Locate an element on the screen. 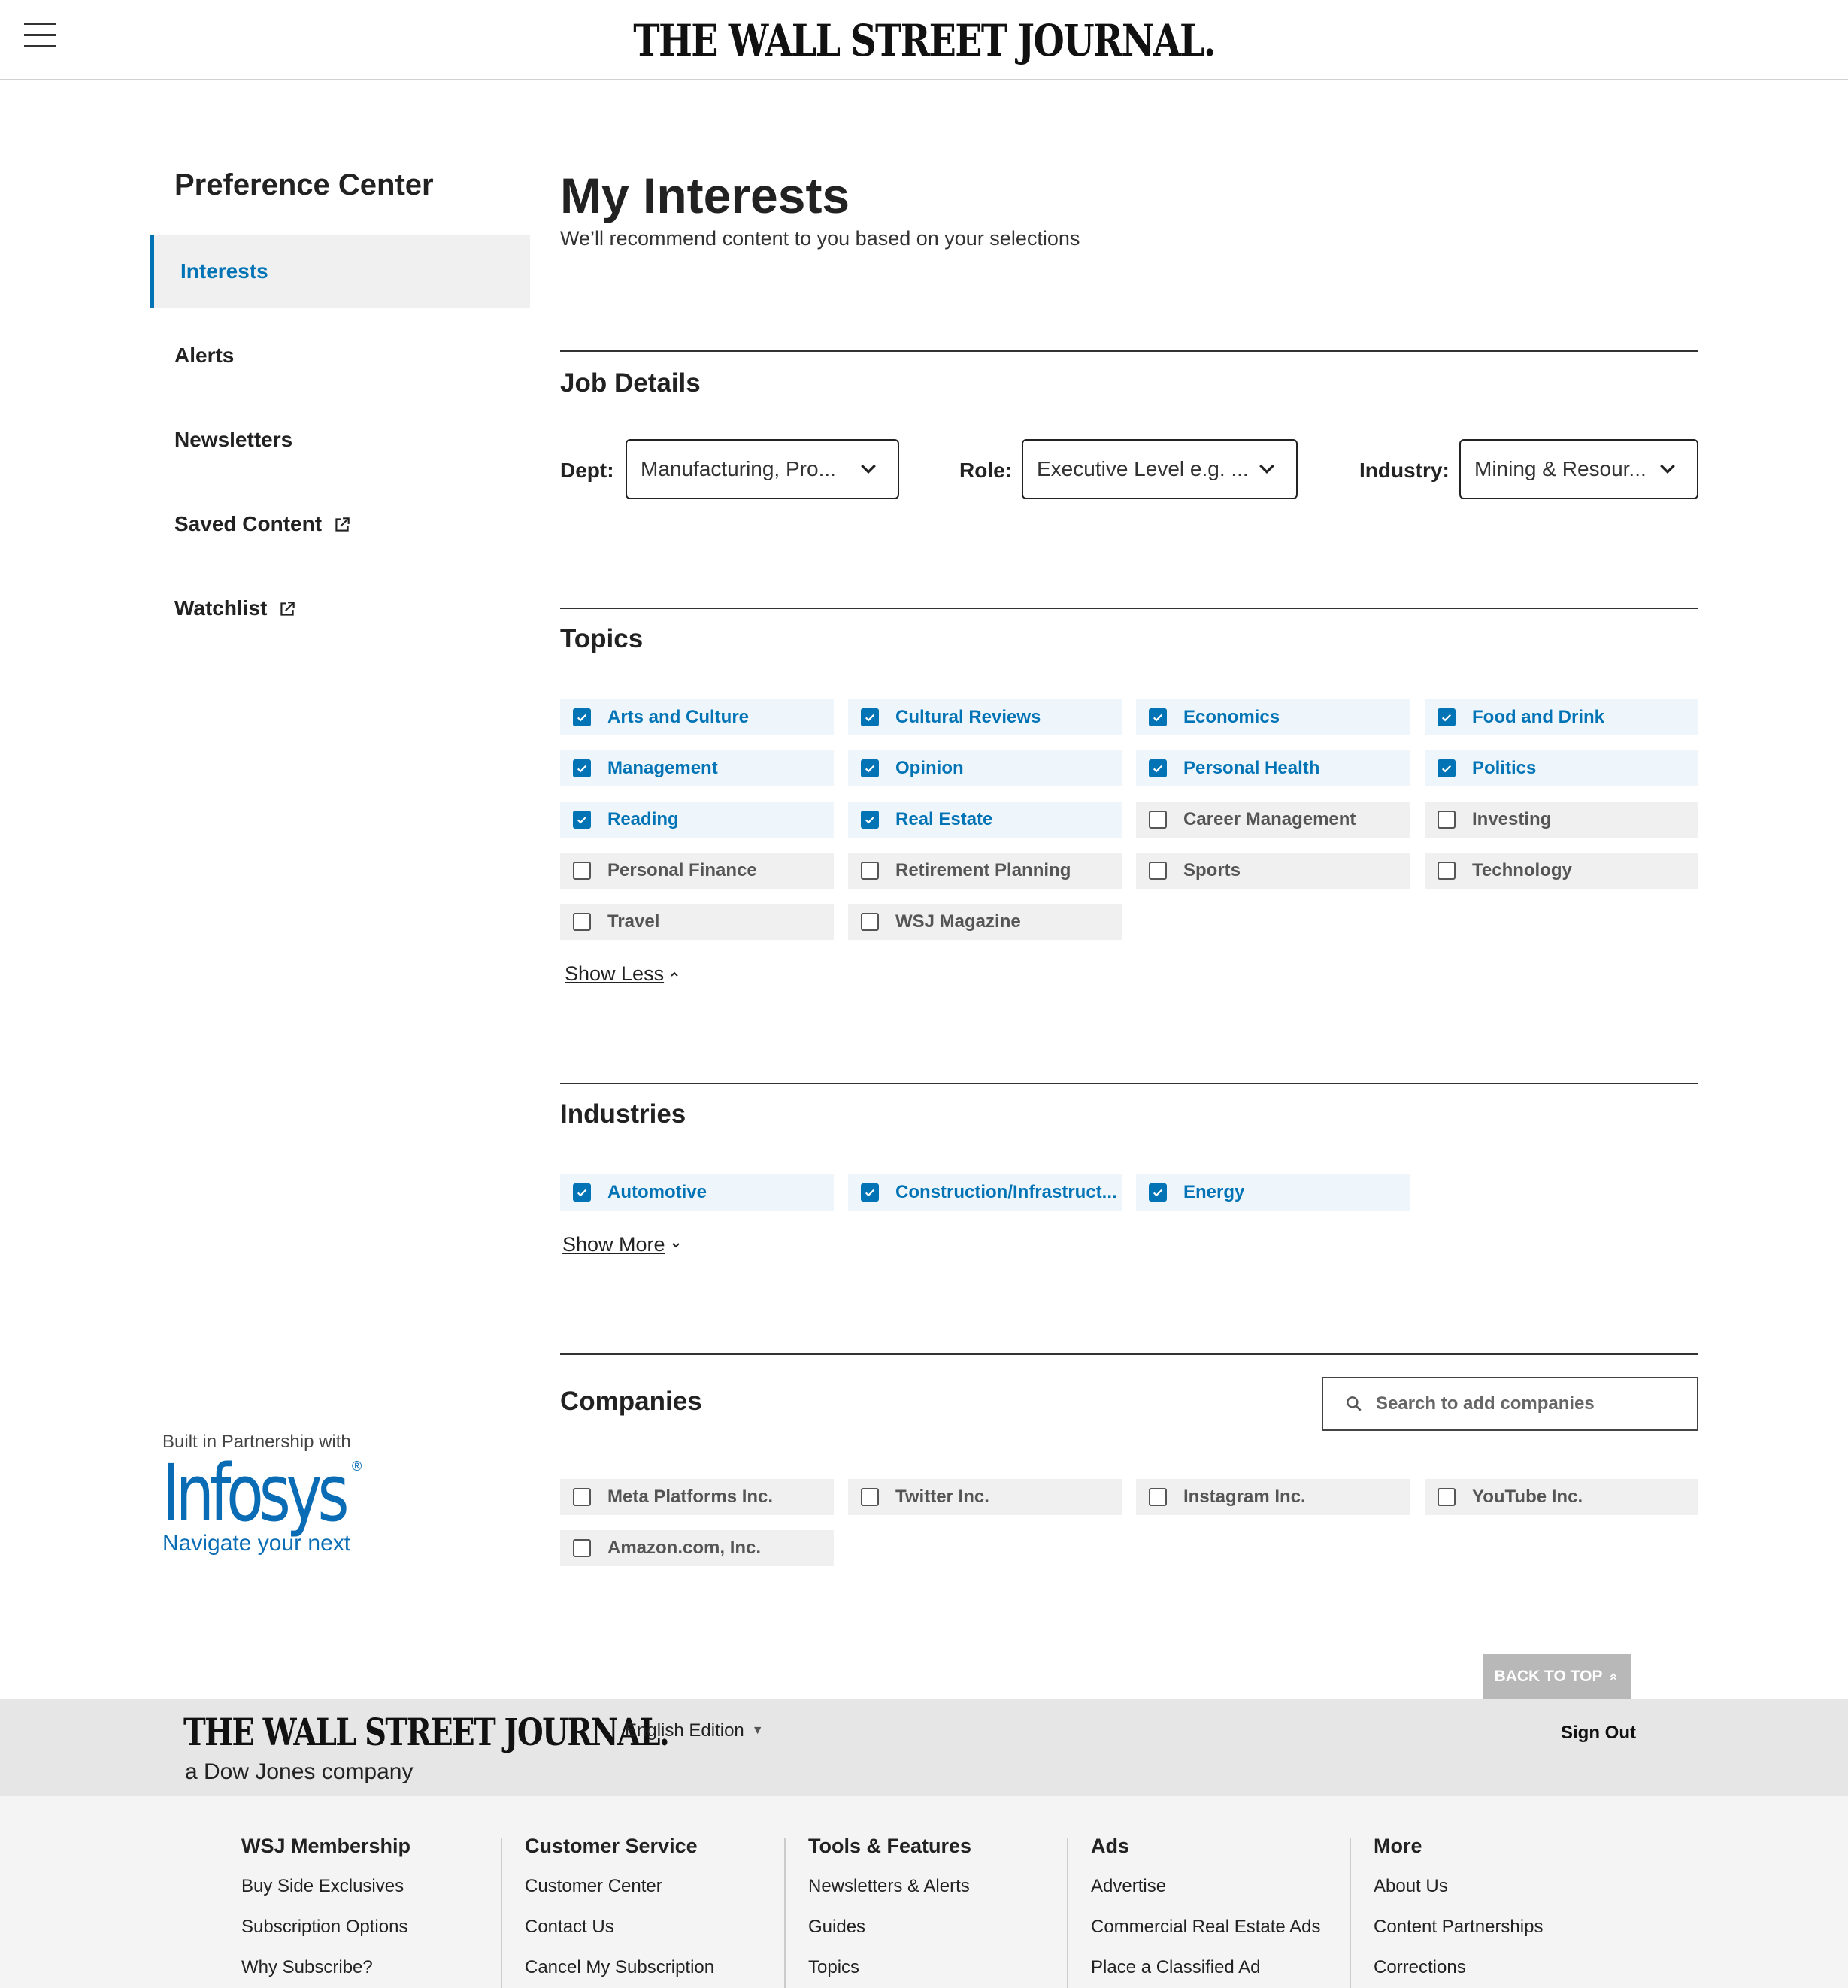 Image resolution: width=1848 pixels, height=1988 pixels. footer-column-title: Ads is located at coordinates (1110, 1846).